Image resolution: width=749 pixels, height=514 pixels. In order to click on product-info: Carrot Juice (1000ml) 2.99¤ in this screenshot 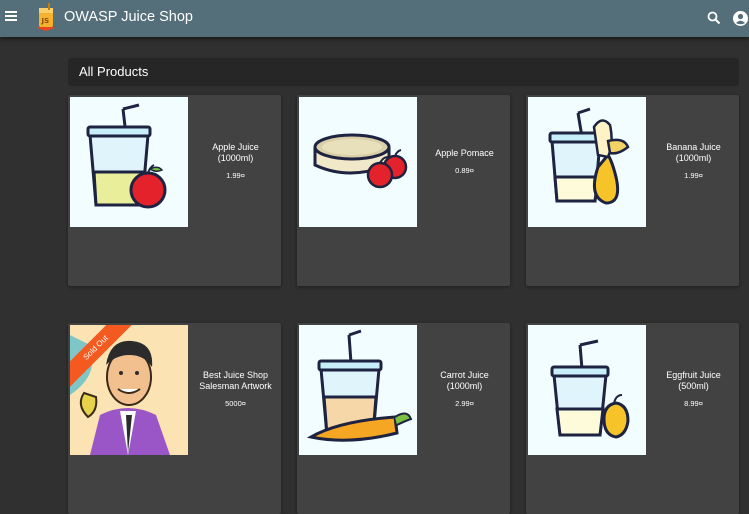, I will do `click(464, 389)`.